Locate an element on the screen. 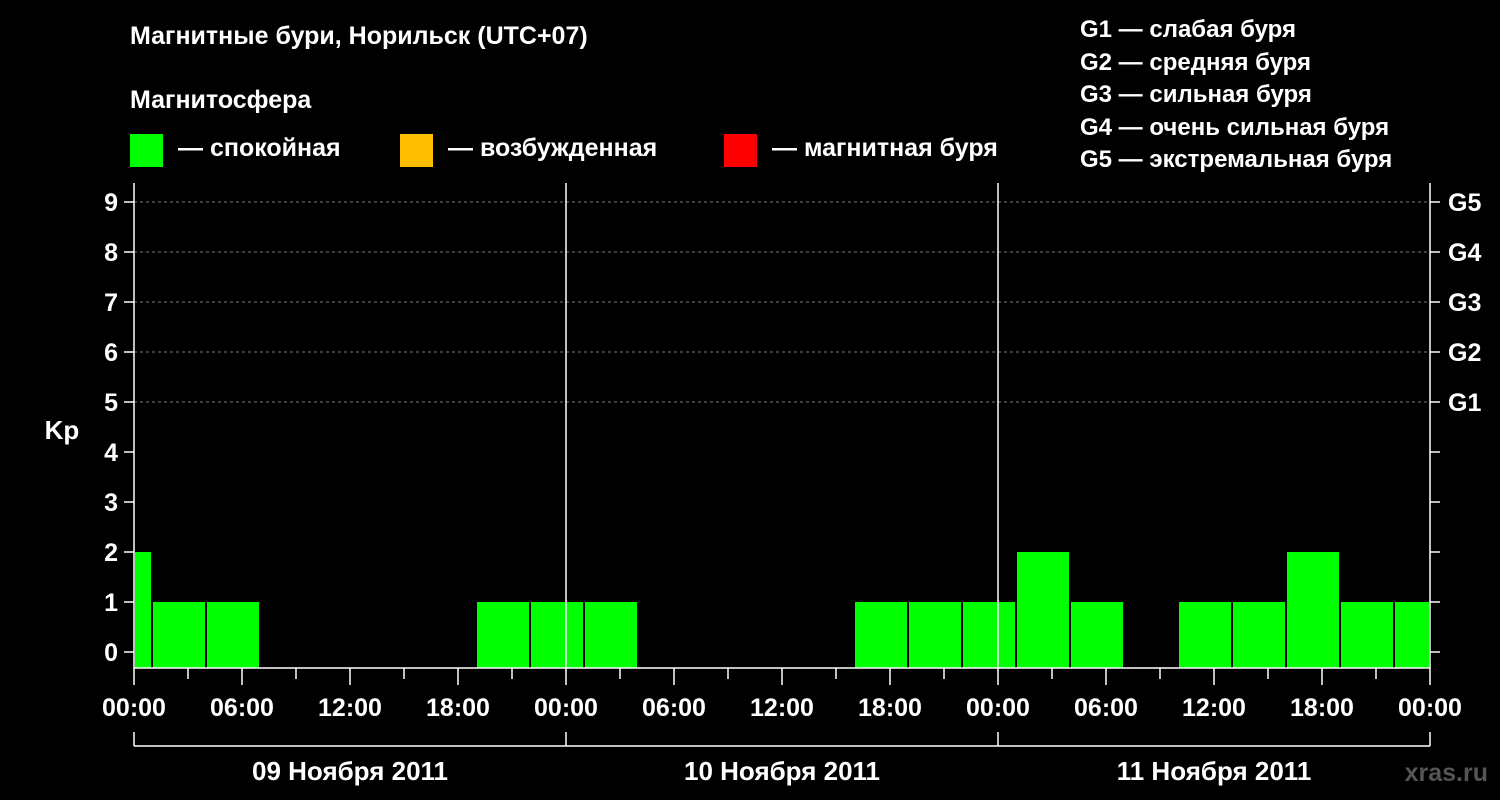 The width and height of the screenshot is (1500, 800). y-tick-label: 4 is located at coordinates (111, 453).